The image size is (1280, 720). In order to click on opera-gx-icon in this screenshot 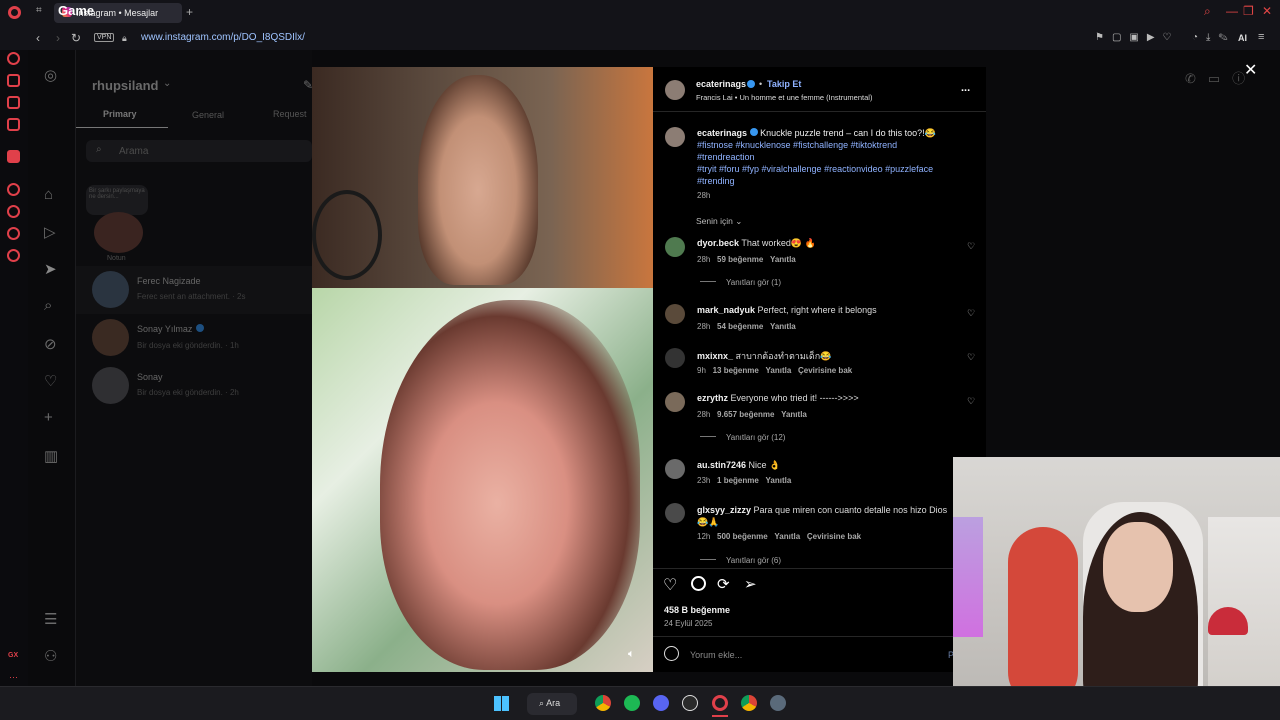, I will do `click(720, 703)`.